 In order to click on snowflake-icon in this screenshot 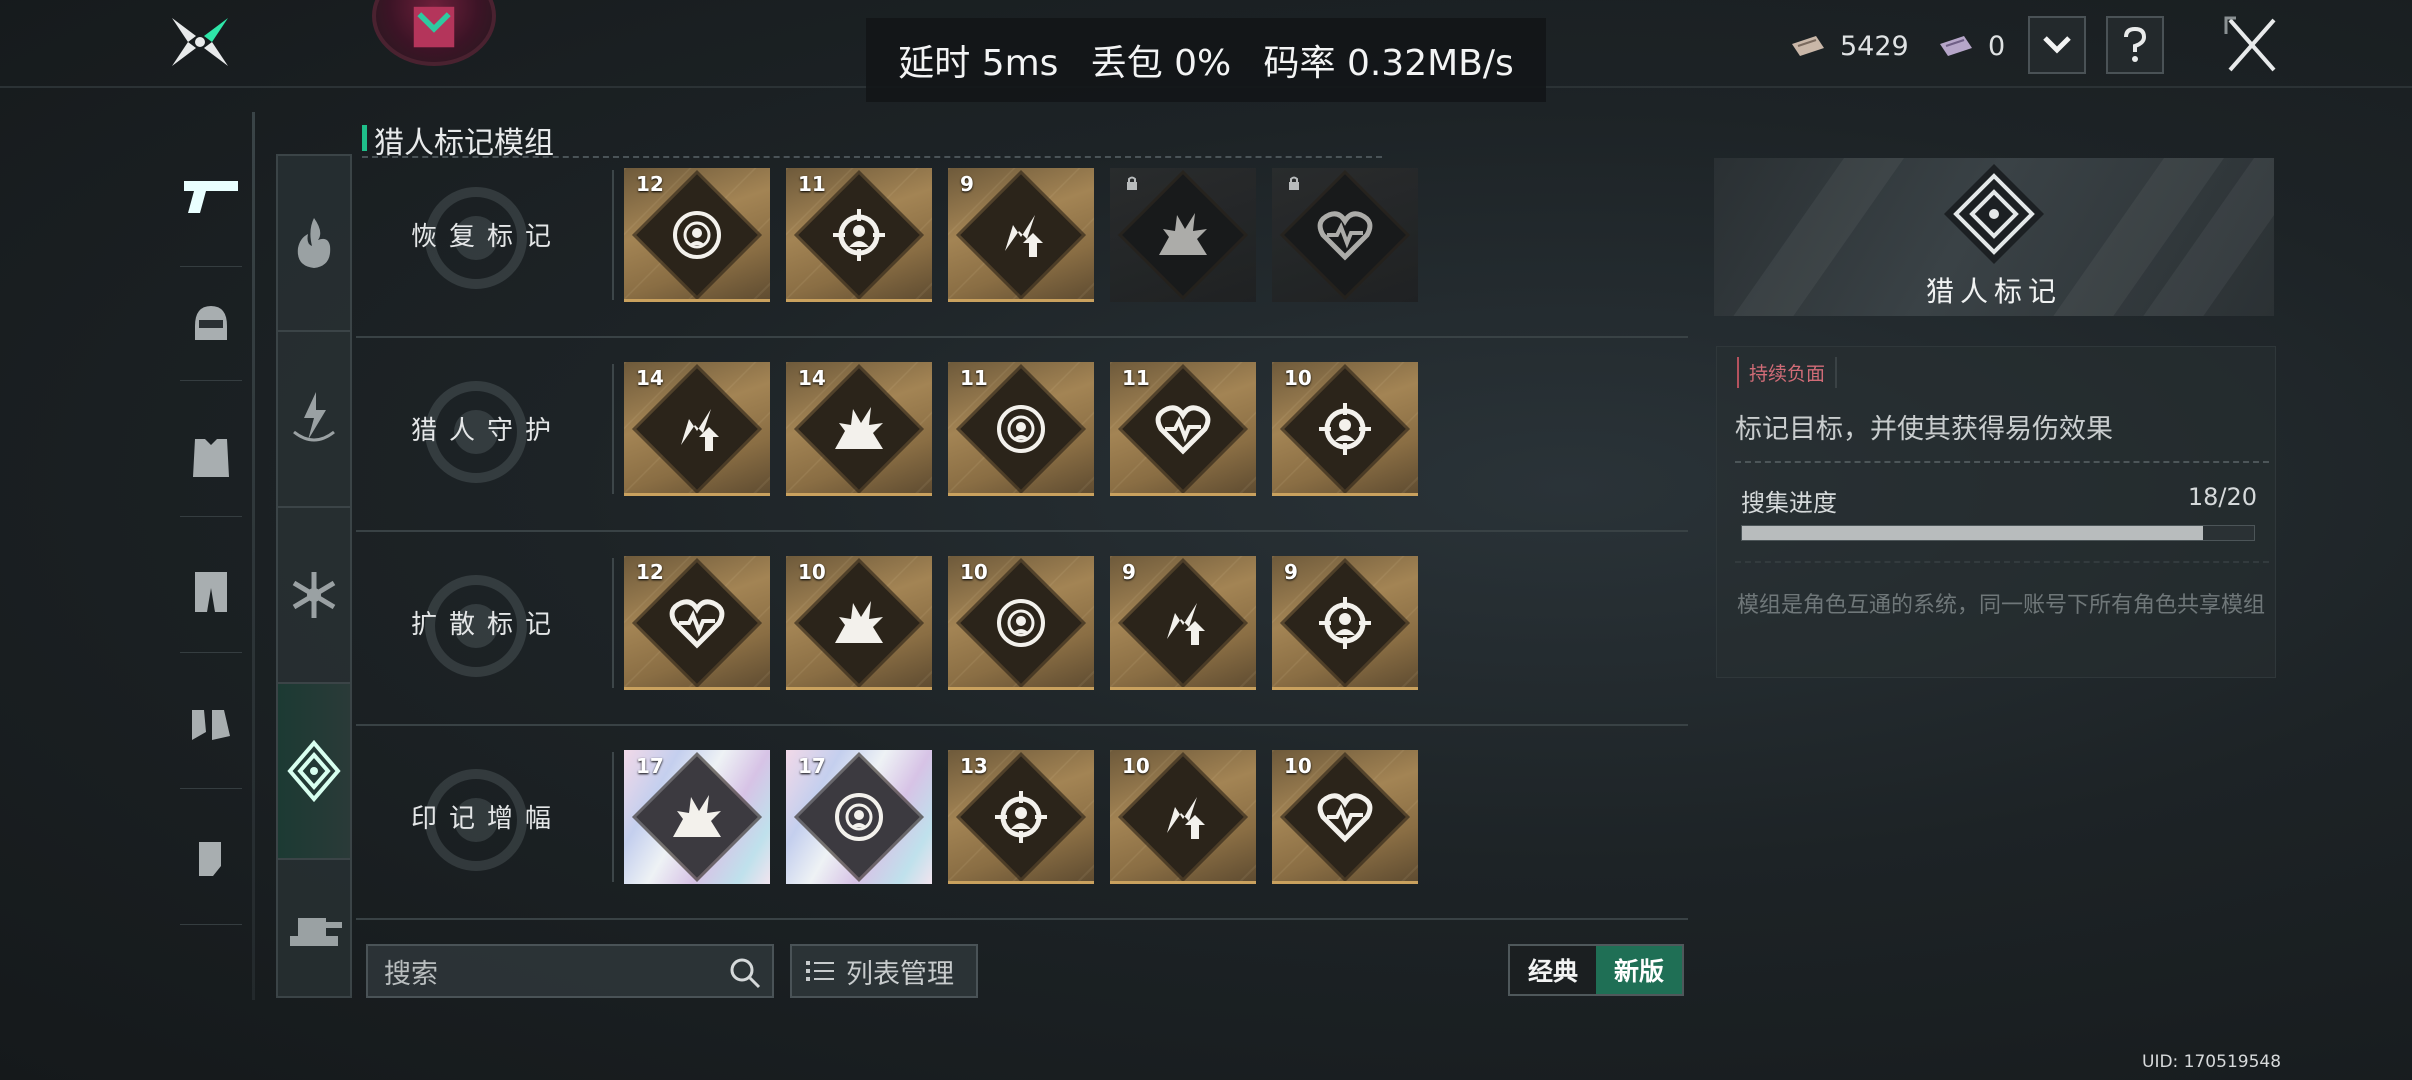, I will do `click(314, 595)`.